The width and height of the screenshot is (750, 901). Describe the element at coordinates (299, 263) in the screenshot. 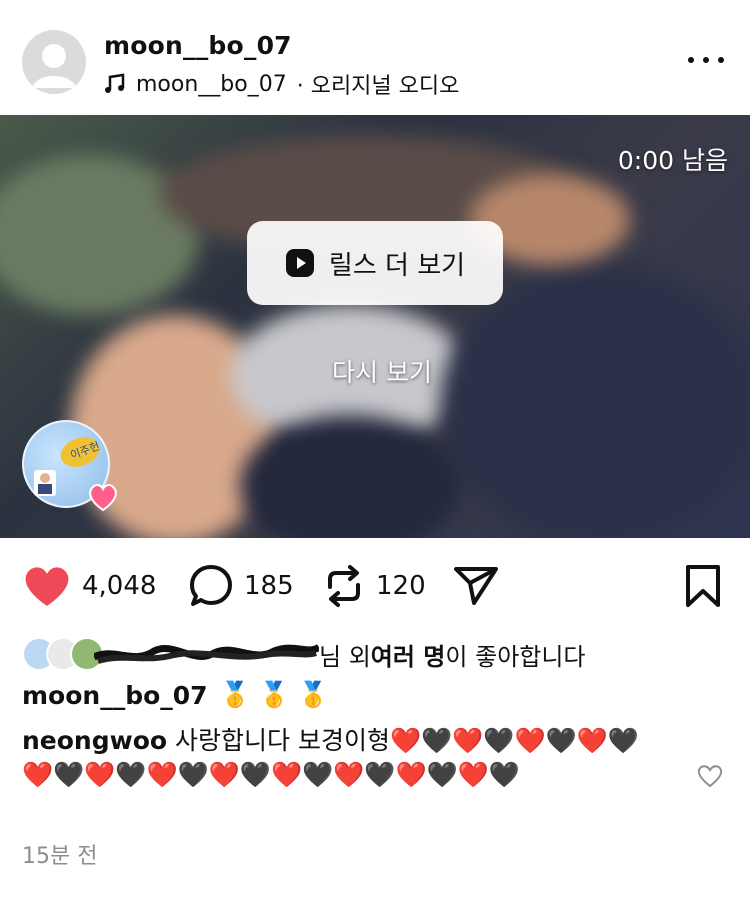

I see `play-icon` at that location.